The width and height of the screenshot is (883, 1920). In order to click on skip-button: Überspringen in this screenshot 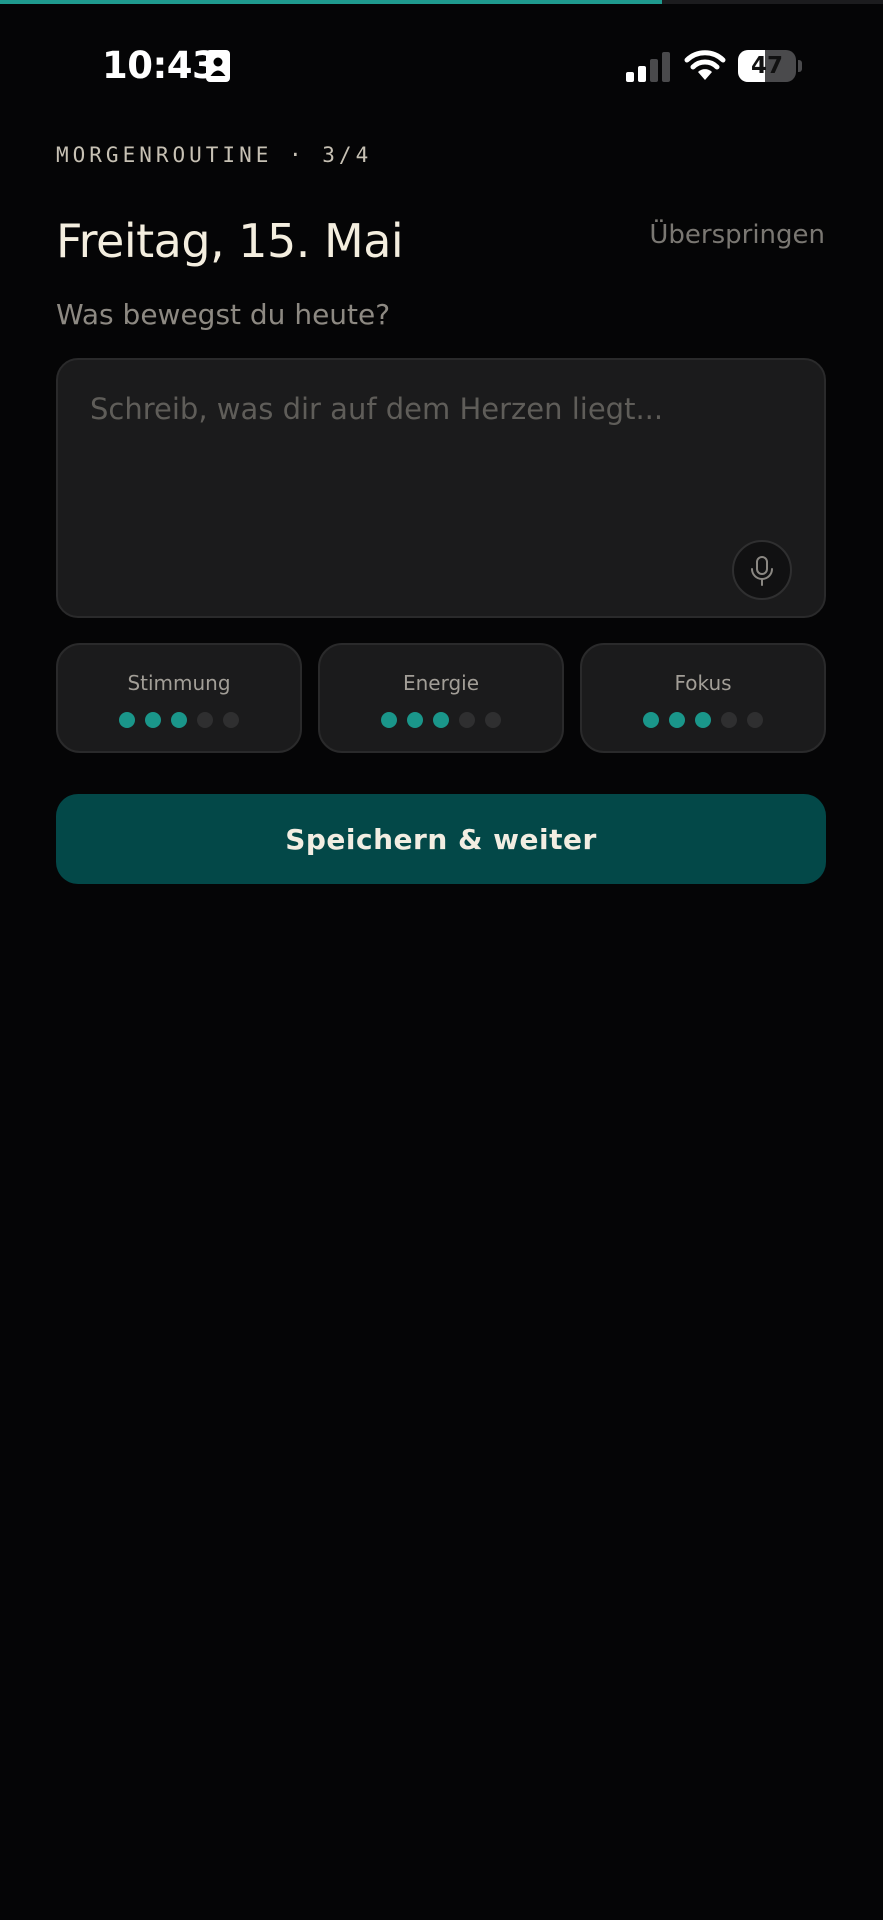, I will do `click(737, 235)`.